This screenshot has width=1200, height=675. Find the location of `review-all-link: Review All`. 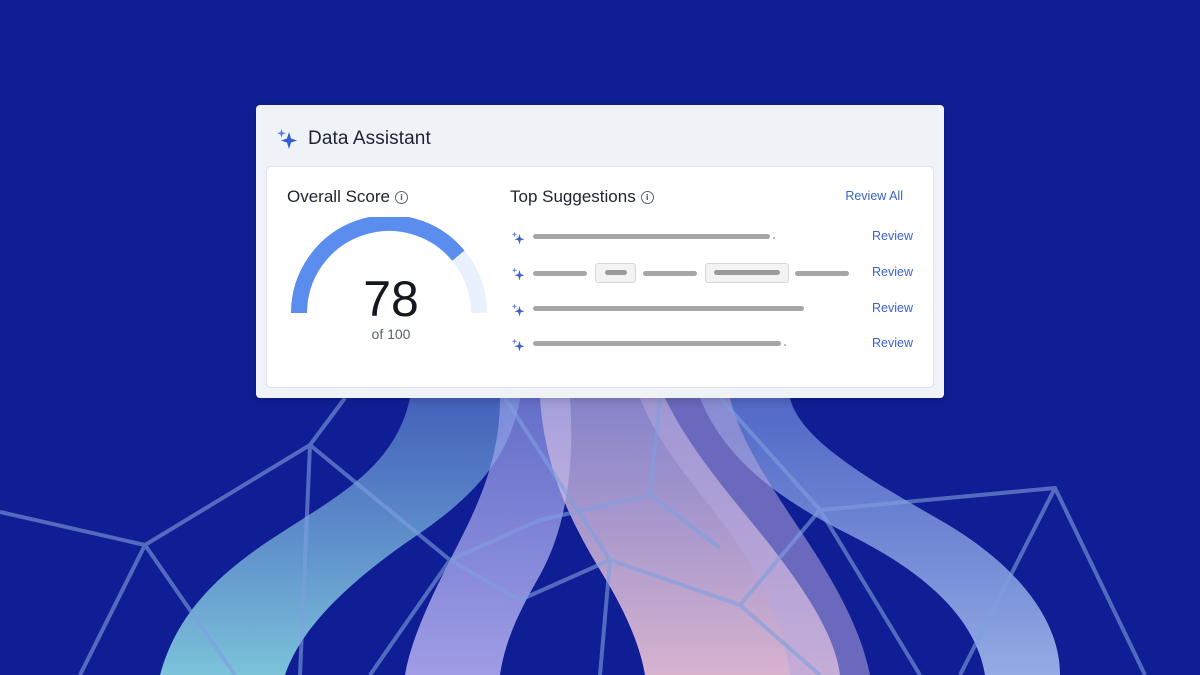

review-all-link: Review All is located at coordinates (874, 196).